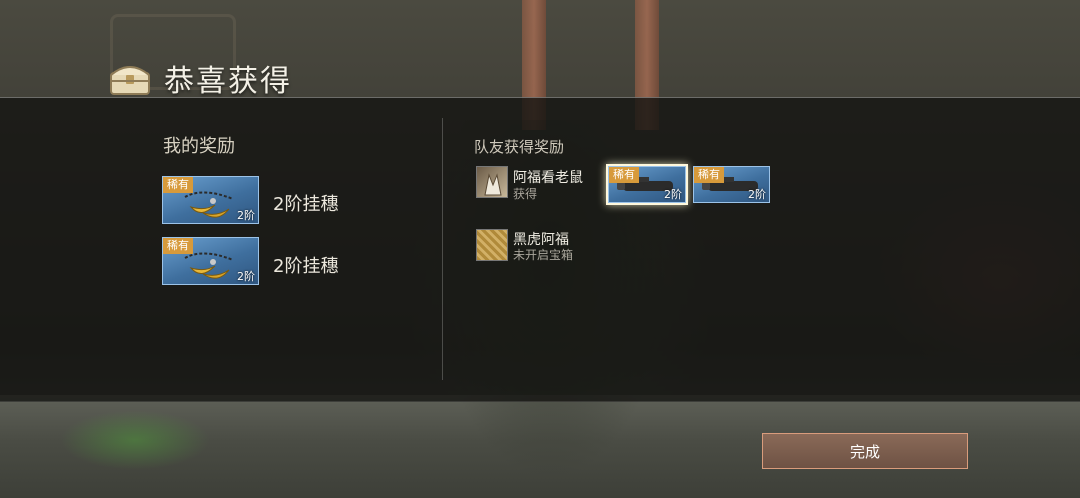  I want to click on teammate-reward-card-1: 稀有 2阶, so click(647, 184).